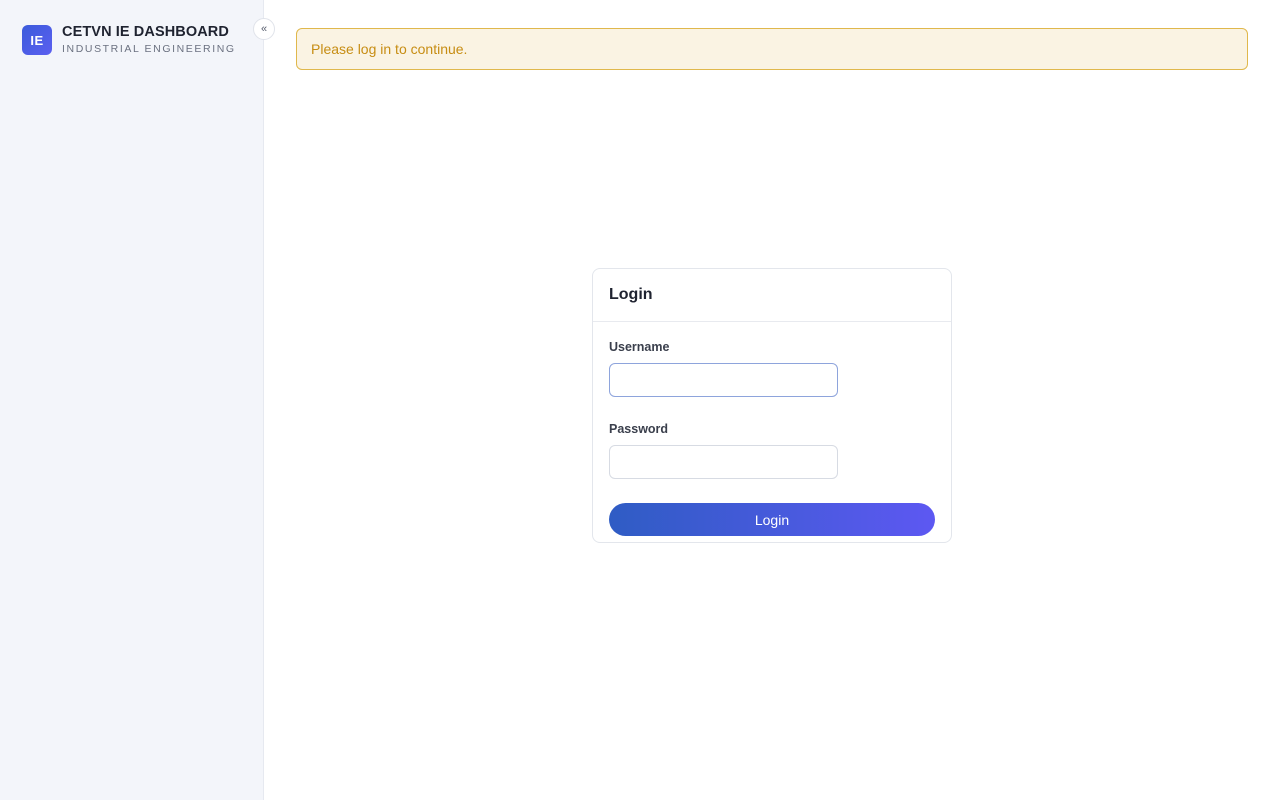 The width and height of the screenshot is (1280, 800). I want to click on field-spacer, so click(772, 409).